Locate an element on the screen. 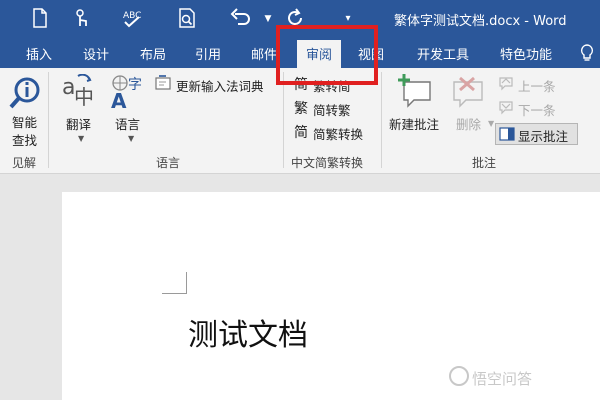 The image size is (600, 400). simp-to-trad-icon: 繁 is located at coordinates (301, 109).